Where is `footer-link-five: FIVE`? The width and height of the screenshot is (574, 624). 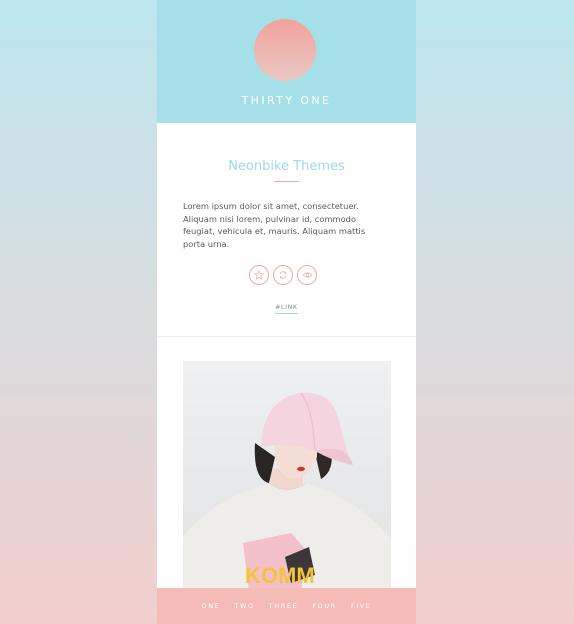
footer-link-five: FIVE is located at coordinates (361, 606).